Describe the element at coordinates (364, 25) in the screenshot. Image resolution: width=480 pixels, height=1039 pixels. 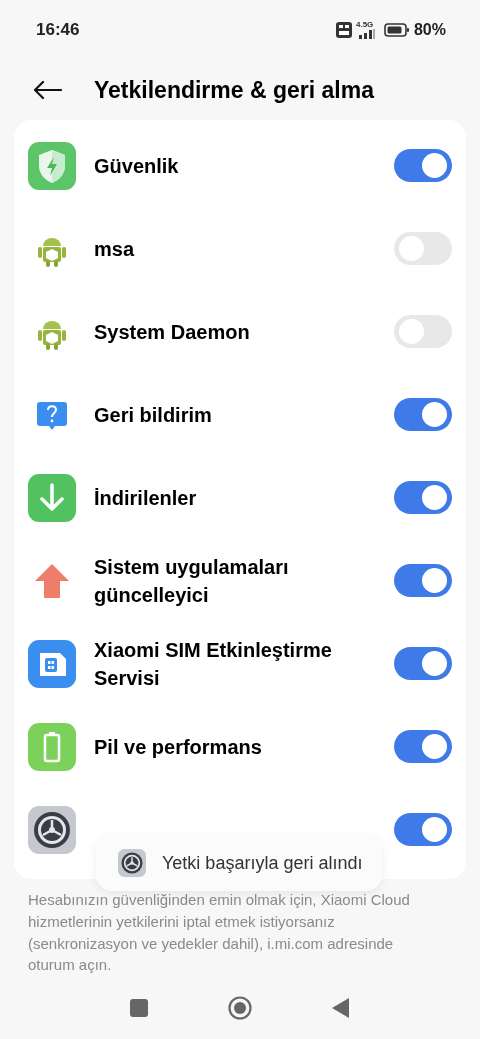
I see `network-type: 4.5G` at that location.